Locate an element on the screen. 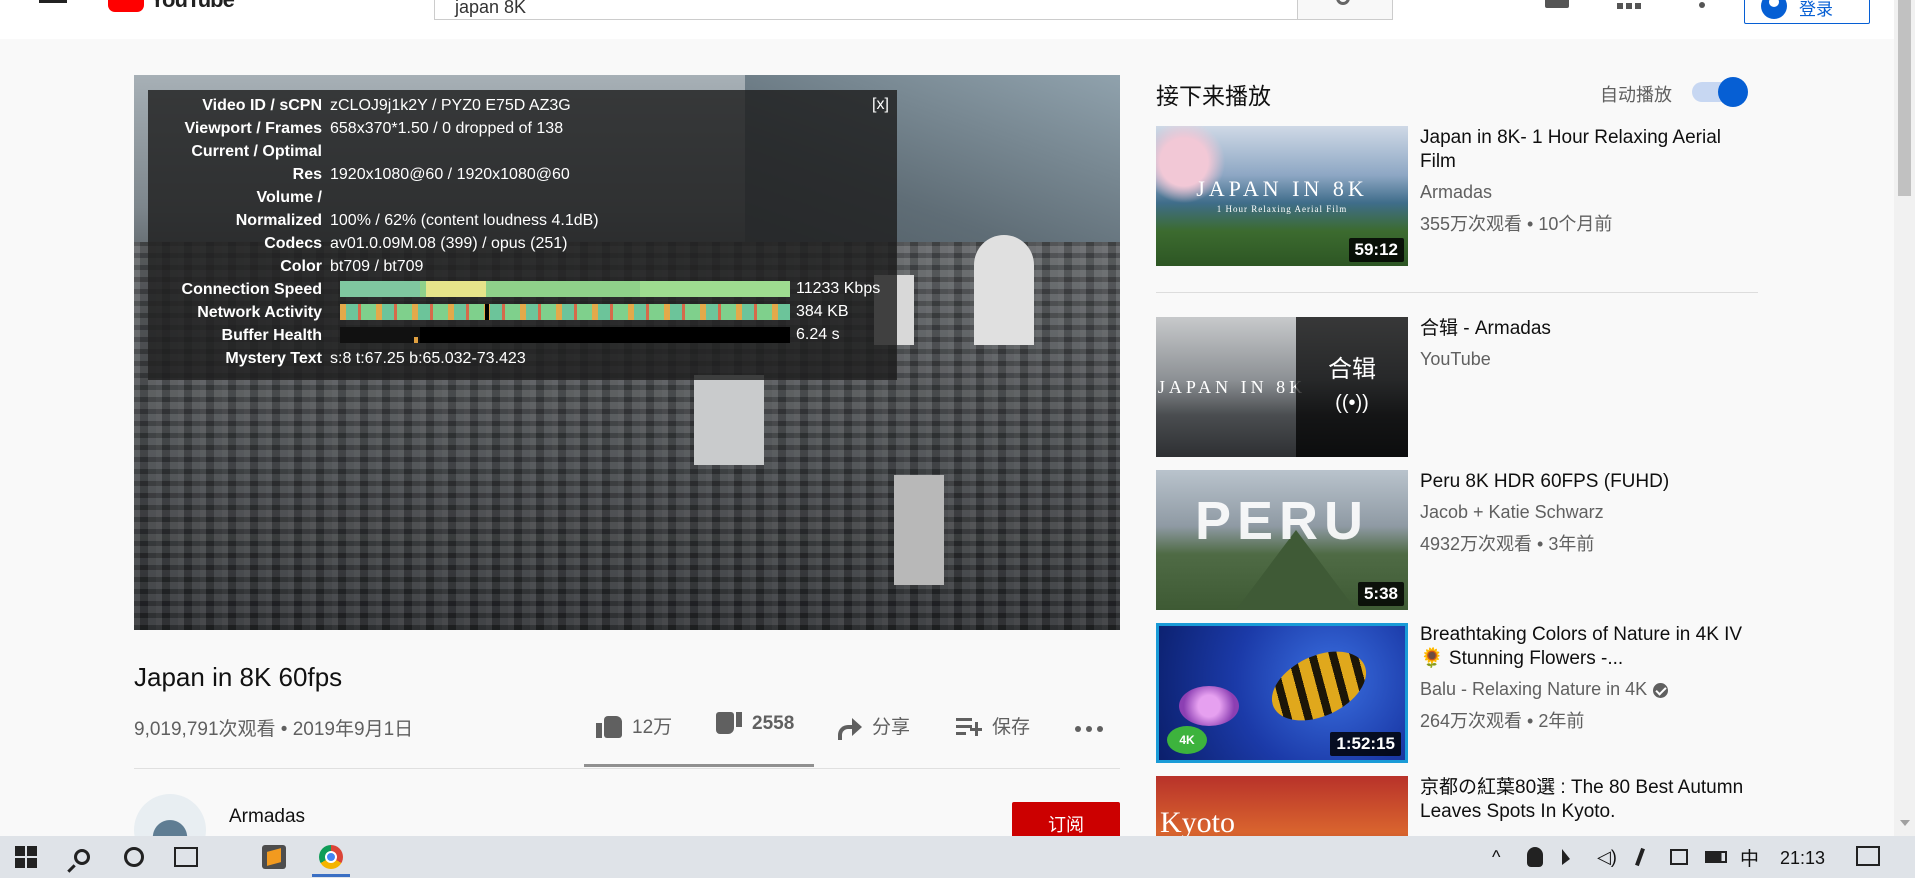  thumbnail-text: PERU is located at coordinates (1282, 521).